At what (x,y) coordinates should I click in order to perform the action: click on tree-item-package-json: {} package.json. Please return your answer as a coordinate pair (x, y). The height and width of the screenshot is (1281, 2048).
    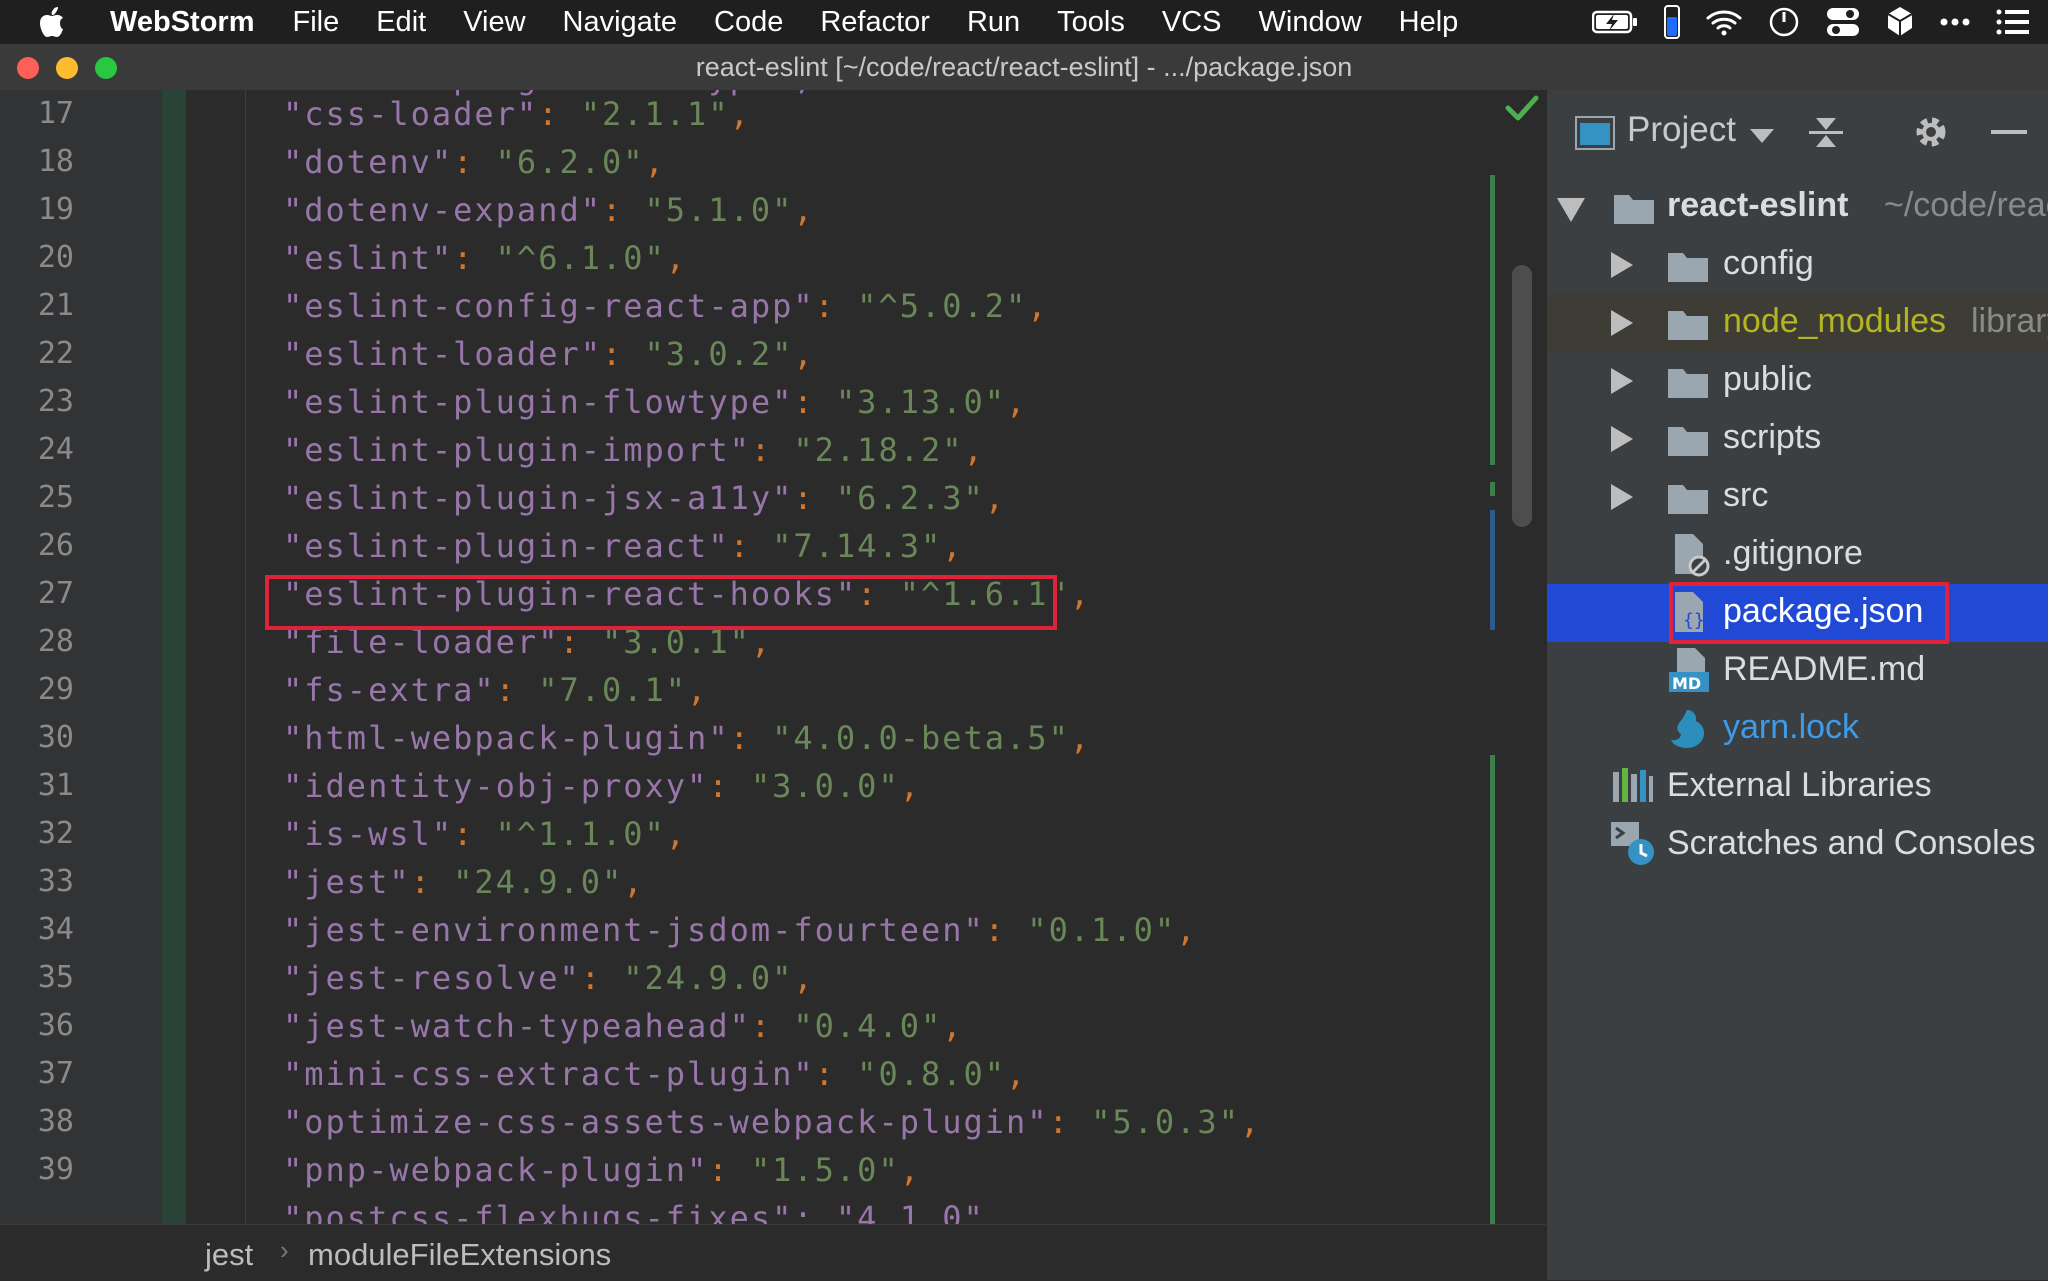
    Looking at the image, I should click on (1797, 613).